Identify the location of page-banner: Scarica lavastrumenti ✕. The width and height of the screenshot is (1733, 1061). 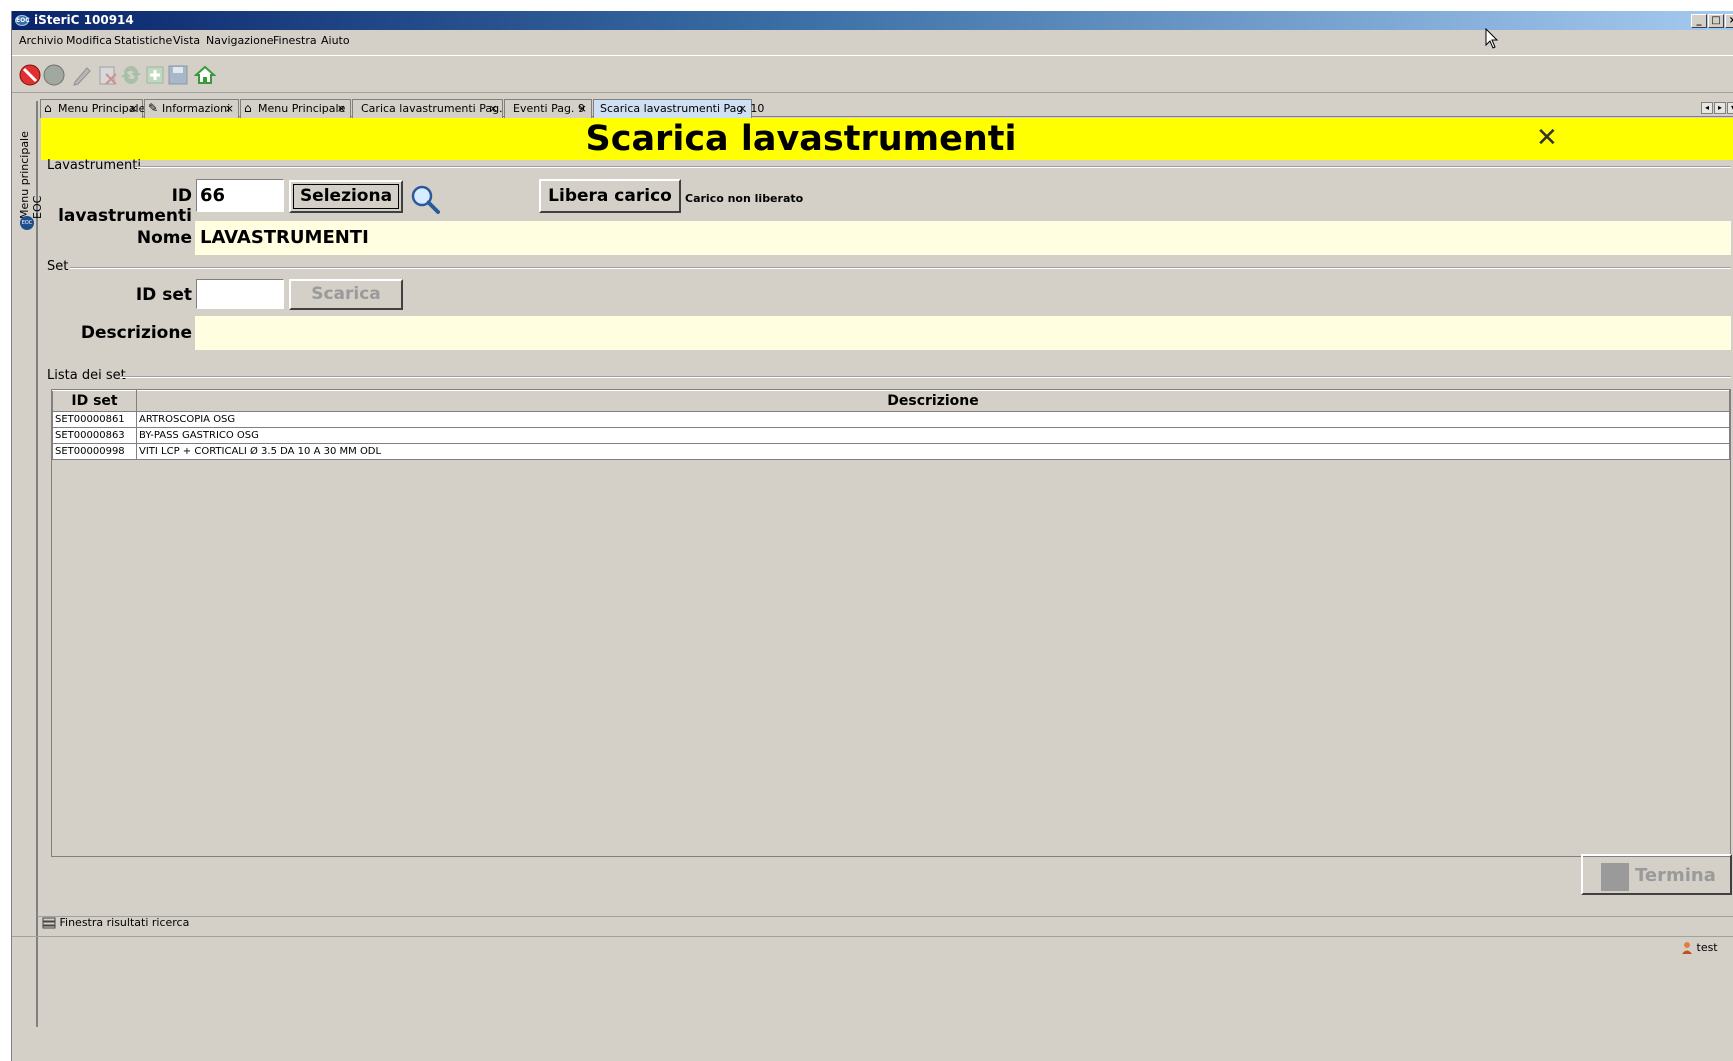
(887, 139).